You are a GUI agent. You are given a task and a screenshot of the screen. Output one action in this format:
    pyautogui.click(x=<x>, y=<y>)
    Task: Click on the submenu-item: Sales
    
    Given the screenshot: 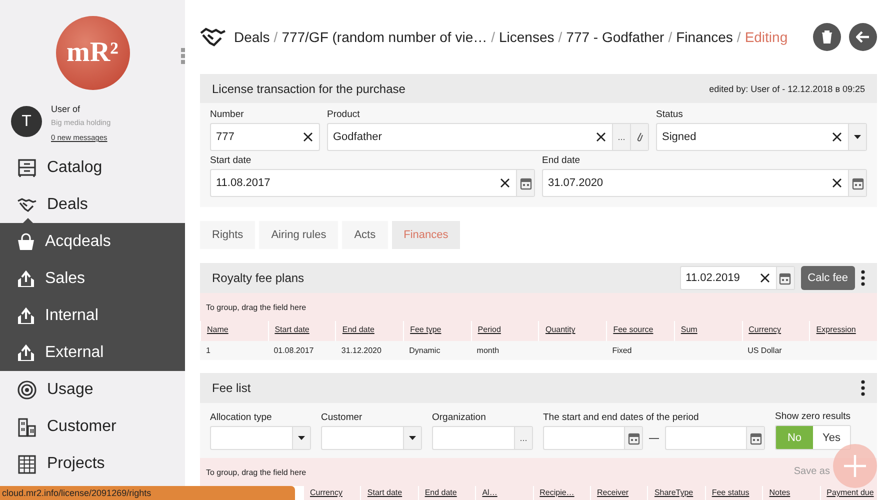 What is the action you would take?
    pyautogui.click(x=92, y=278)
    